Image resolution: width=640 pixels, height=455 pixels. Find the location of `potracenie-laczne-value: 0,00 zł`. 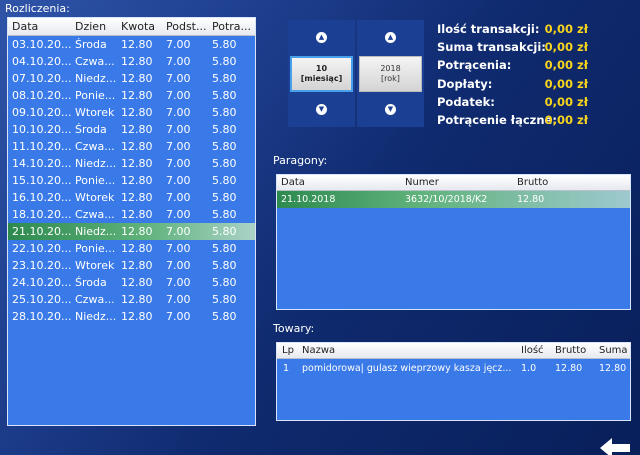

potracenie-laczne-value: 0,00 zł is located at coordinates (566, 120).